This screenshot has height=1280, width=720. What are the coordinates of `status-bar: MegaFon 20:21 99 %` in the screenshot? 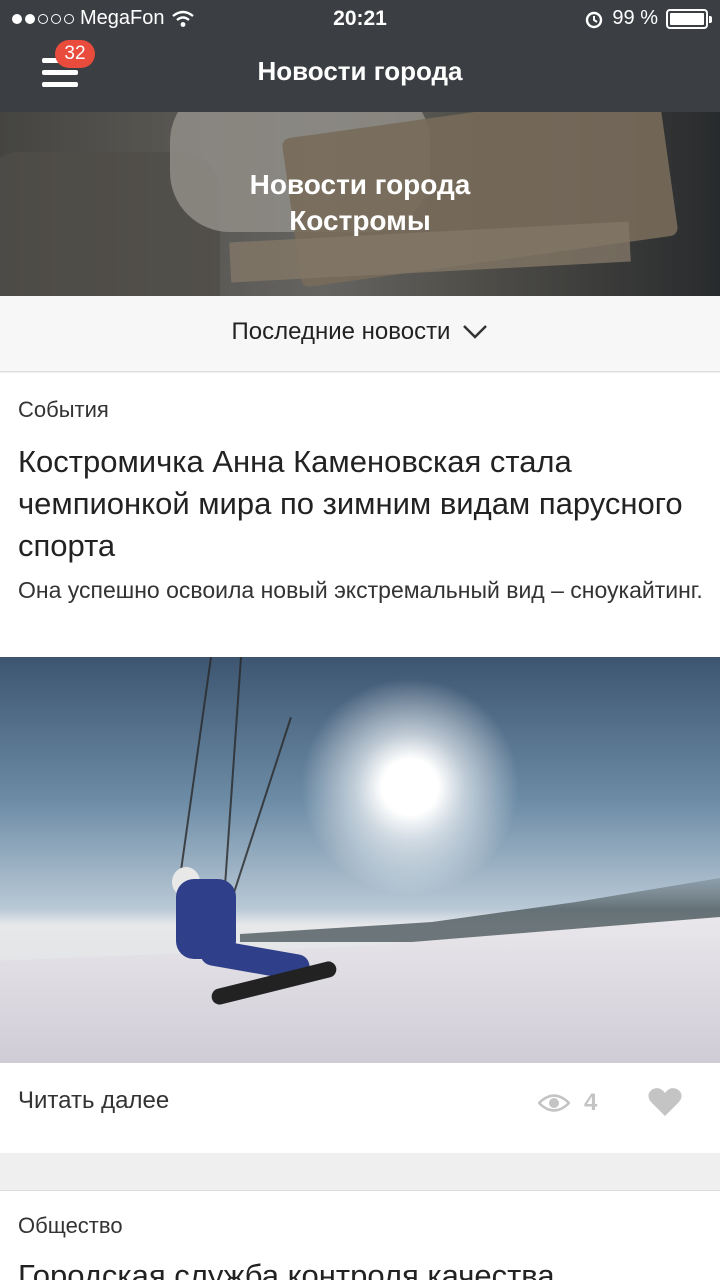 It's located at (360, 19).